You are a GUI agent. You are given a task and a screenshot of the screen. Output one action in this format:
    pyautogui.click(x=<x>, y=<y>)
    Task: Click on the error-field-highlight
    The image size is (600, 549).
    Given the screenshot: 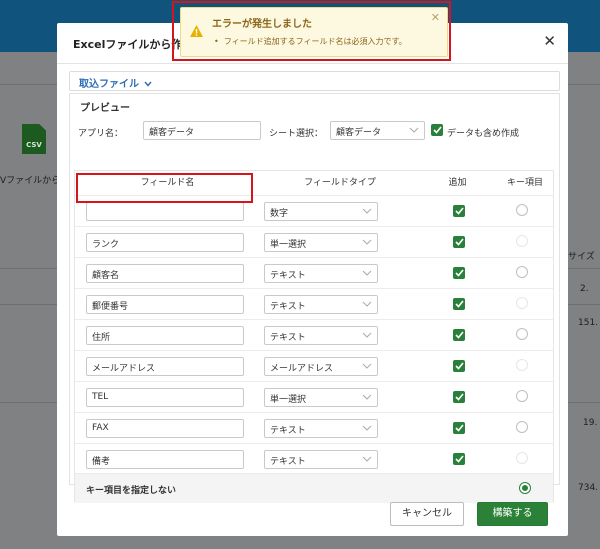 What is the action you would take?
    pyautogui.click(x=164, y=188)
    